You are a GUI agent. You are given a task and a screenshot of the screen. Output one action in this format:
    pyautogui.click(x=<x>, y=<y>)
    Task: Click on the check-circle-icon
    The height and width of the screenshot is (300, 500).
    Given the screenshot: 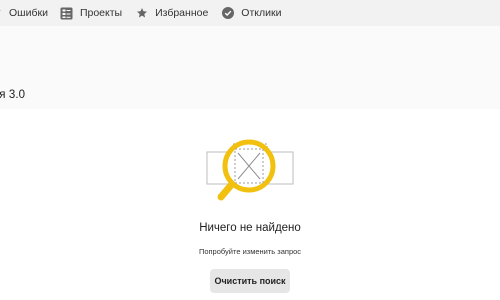 What is the action you would take?
    pyautogui.click(x=228, y=13)
    